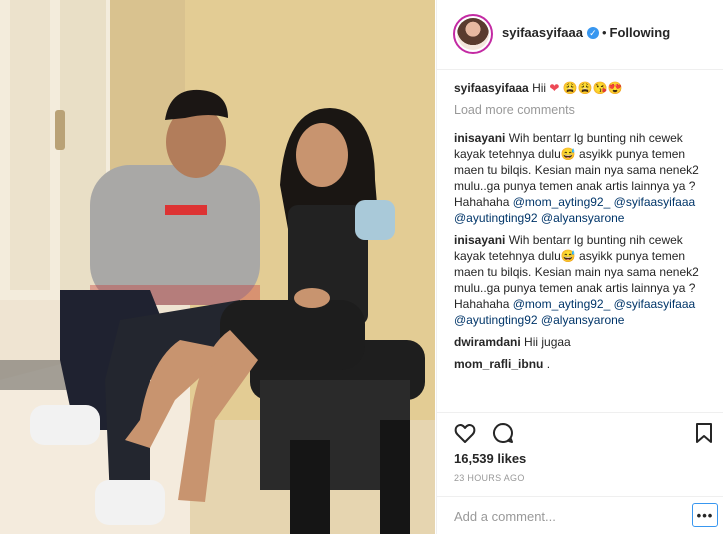  Describe the element at coordinates (542, 32) in the screenshot. I see `author-username: syifaasyifaaa` at that location.